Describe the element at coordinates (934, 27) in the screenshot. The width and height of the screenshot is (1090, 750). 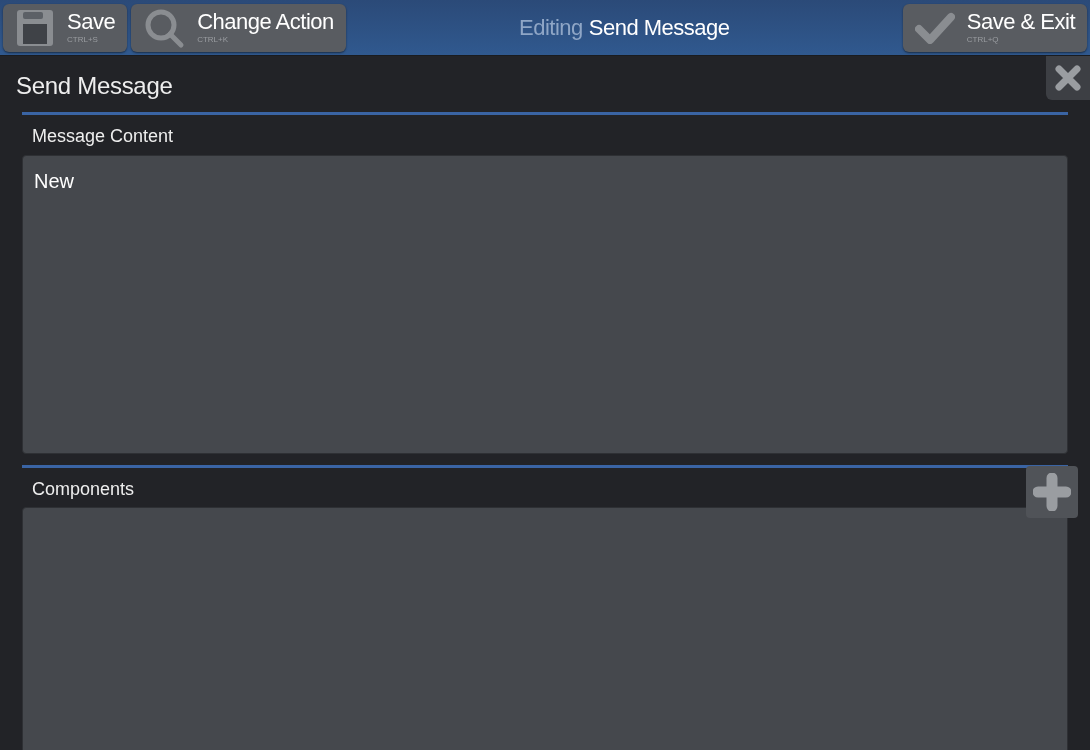
I see `checkmark-icon` at that location.